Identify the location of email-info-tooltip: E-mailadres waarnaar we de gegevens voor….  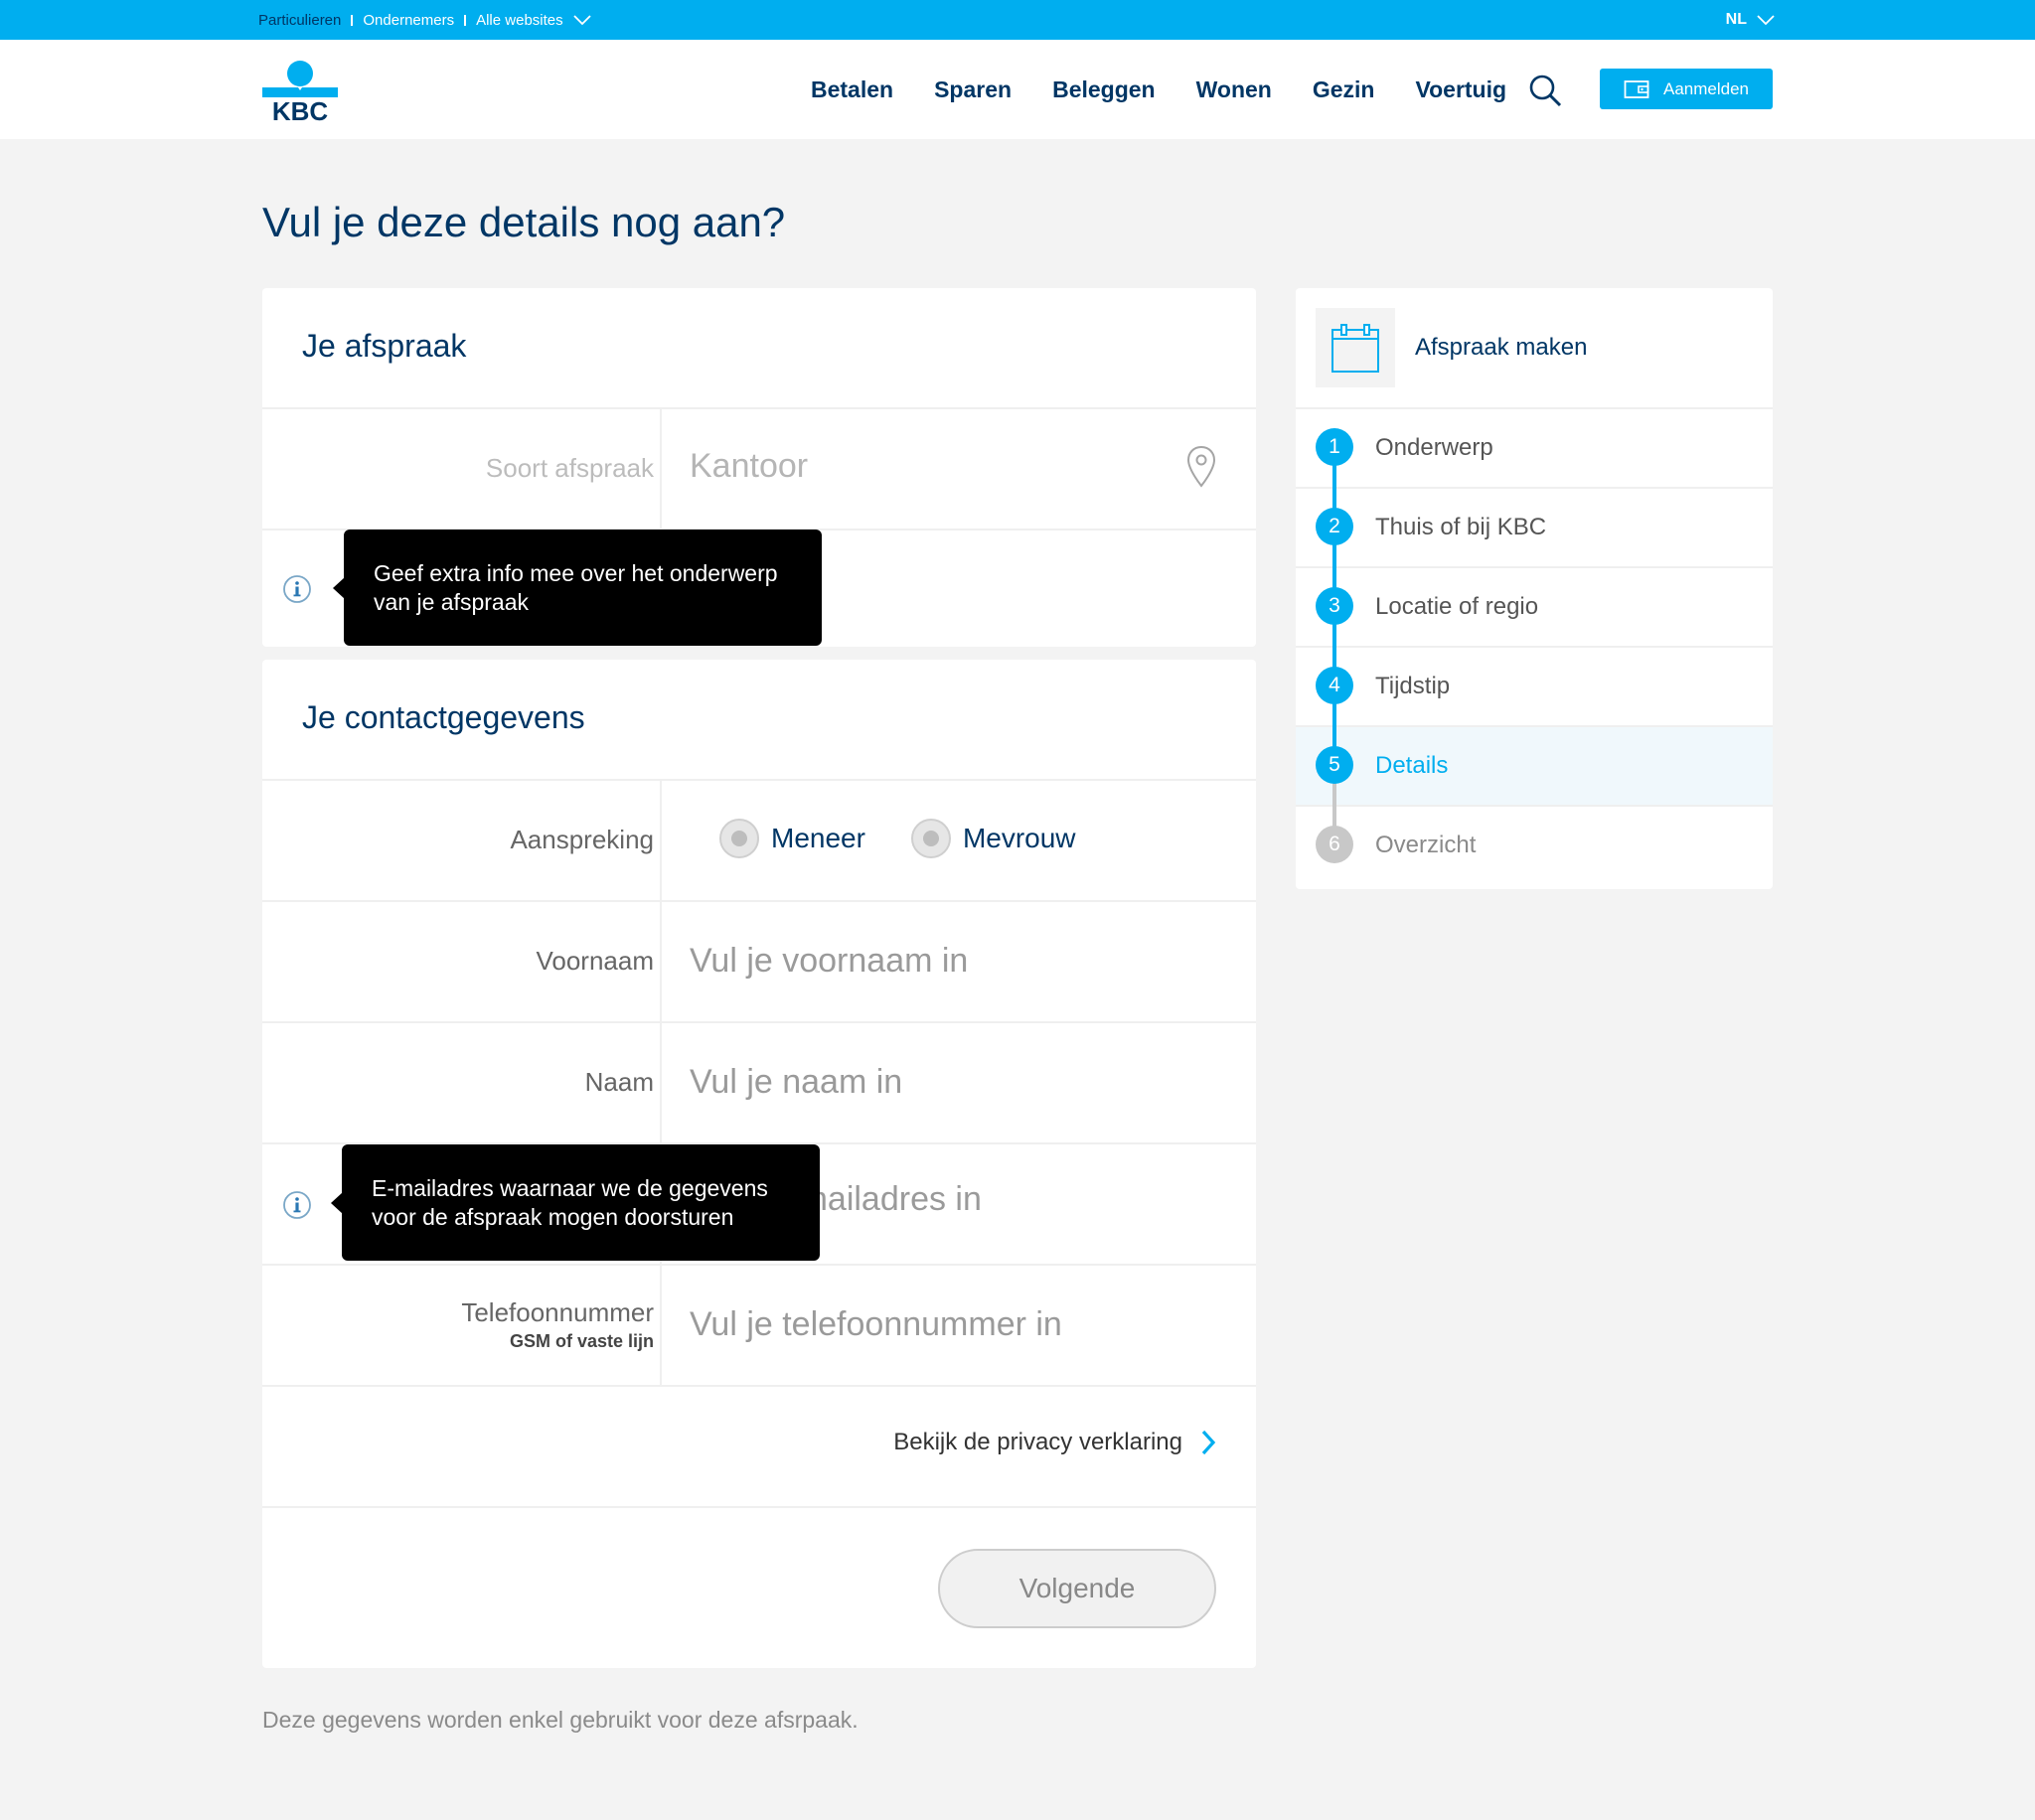
(575, 1202).